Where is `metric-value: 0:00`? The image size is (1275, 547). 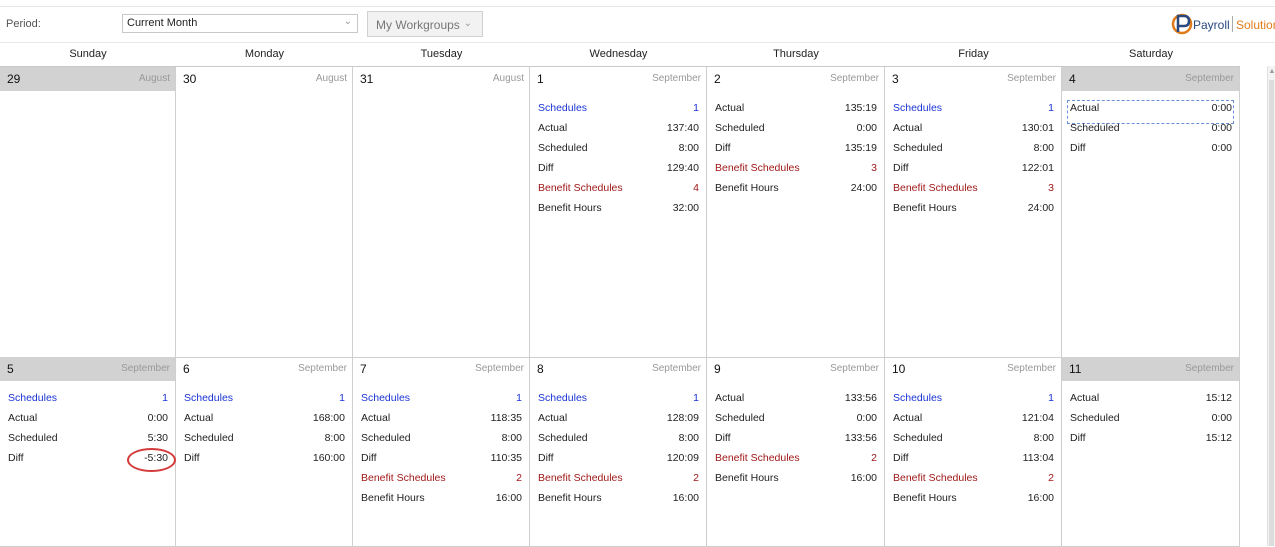 metric-value: 0:00 is located at coordinates (866, 418).